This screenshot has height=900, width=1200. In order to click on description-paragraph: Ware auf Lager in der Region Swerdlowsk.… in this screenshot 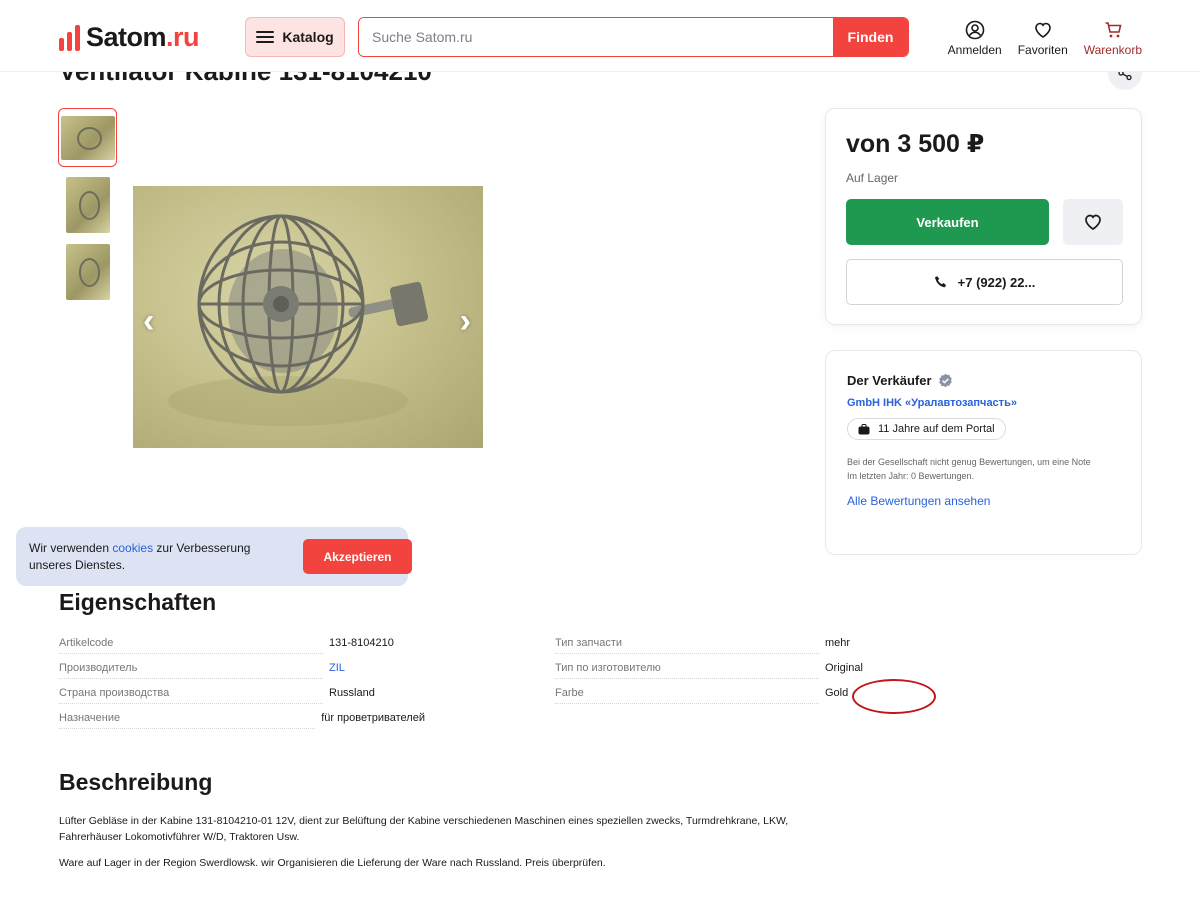, I will do `click(332, 863)`.